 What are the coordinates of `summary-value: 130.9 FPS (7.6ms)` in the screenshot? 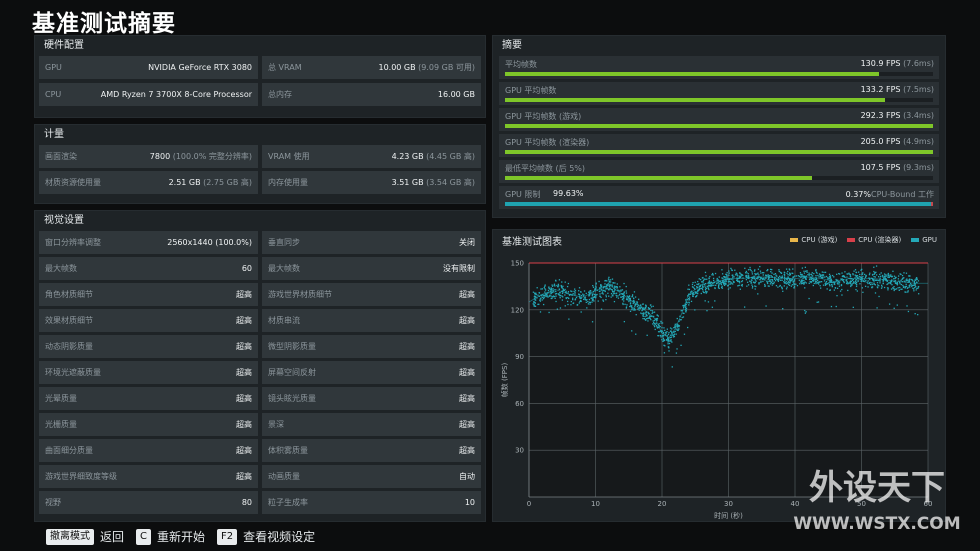 It's located at (897, 63).